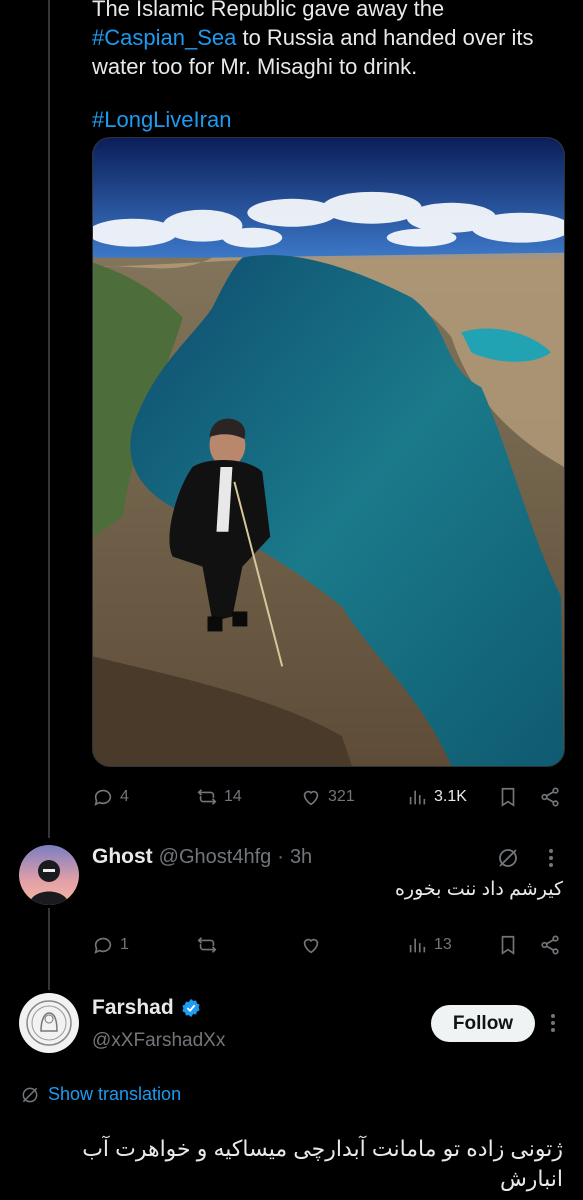  What do you see at coordinates (341, 796) in the screenshot?
I see `like-count: 321` at bounding box center [341, 796].